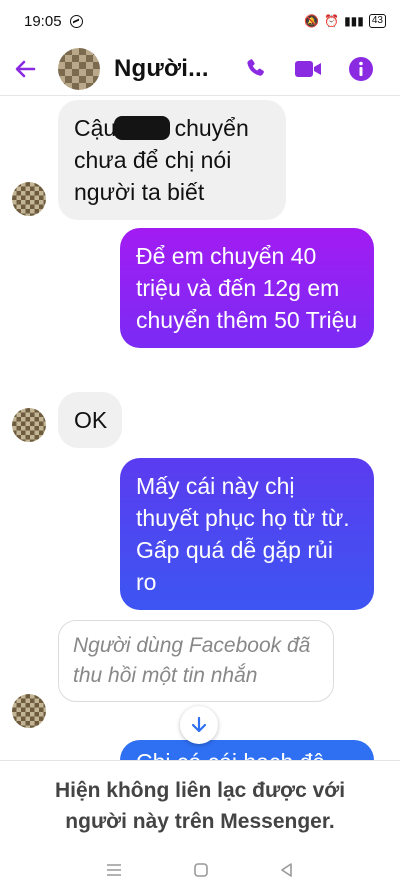 This screenshot has height=889, width=400. I want to click on info-icon, so click(361, 69).